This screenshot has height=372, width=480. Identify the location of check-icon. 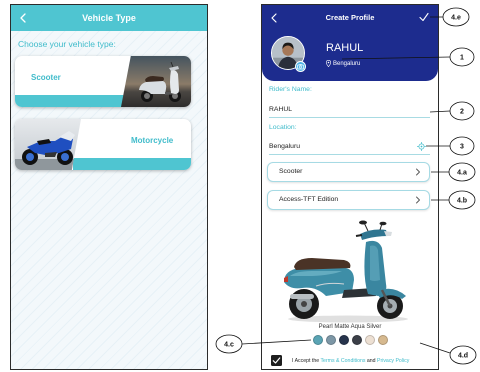
(424, 17).